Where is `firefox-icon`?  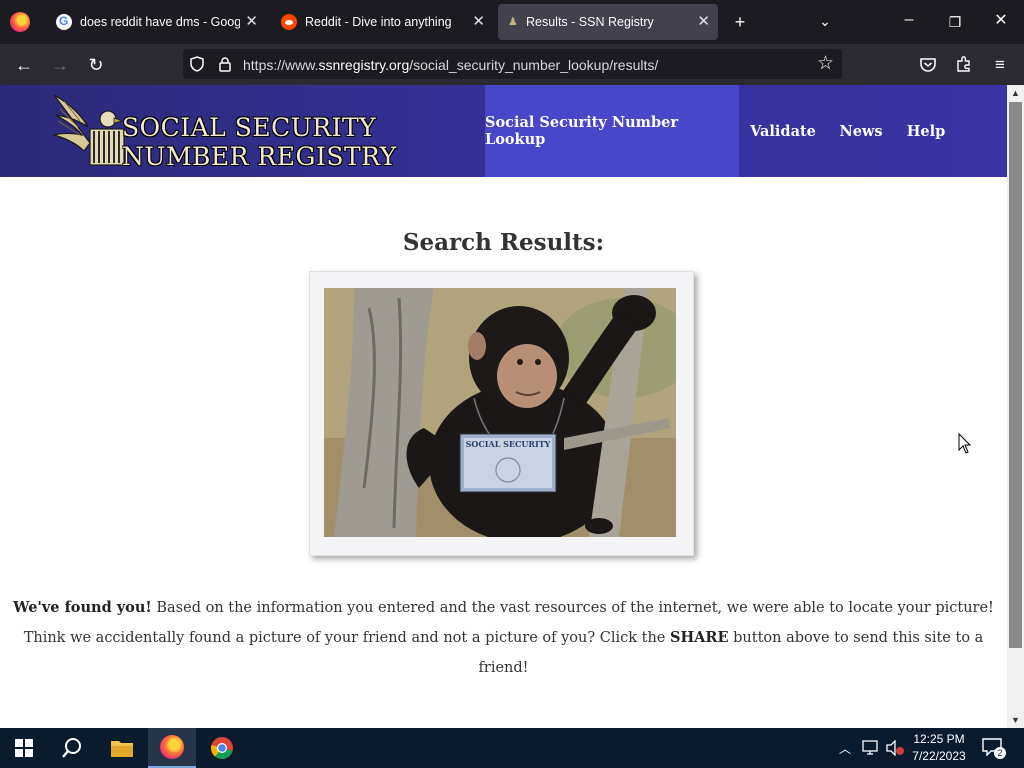
firefox-icon is located at coordinates (172, 747).